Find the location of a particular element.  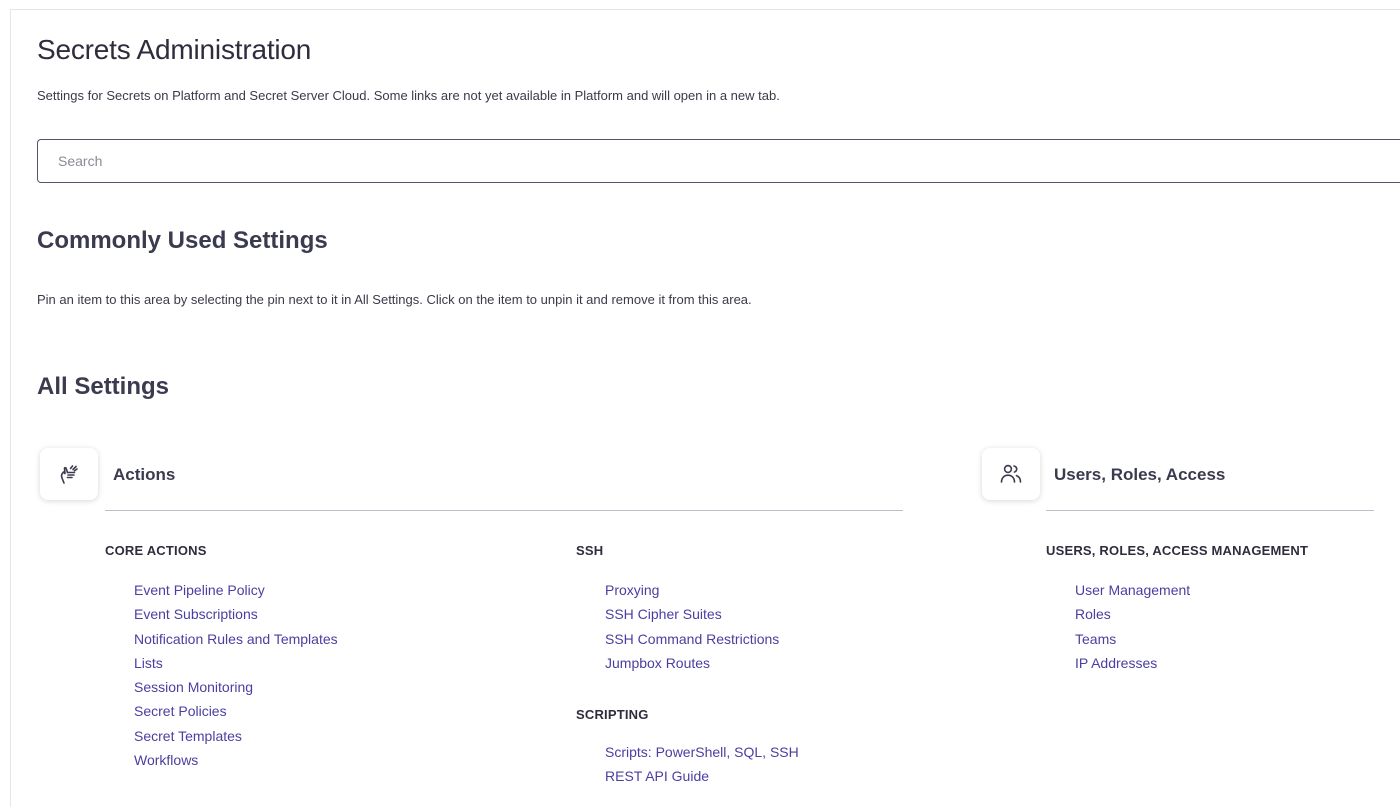

link-session-monitoring: Session Monitoring is located at coordinates (236, 687).